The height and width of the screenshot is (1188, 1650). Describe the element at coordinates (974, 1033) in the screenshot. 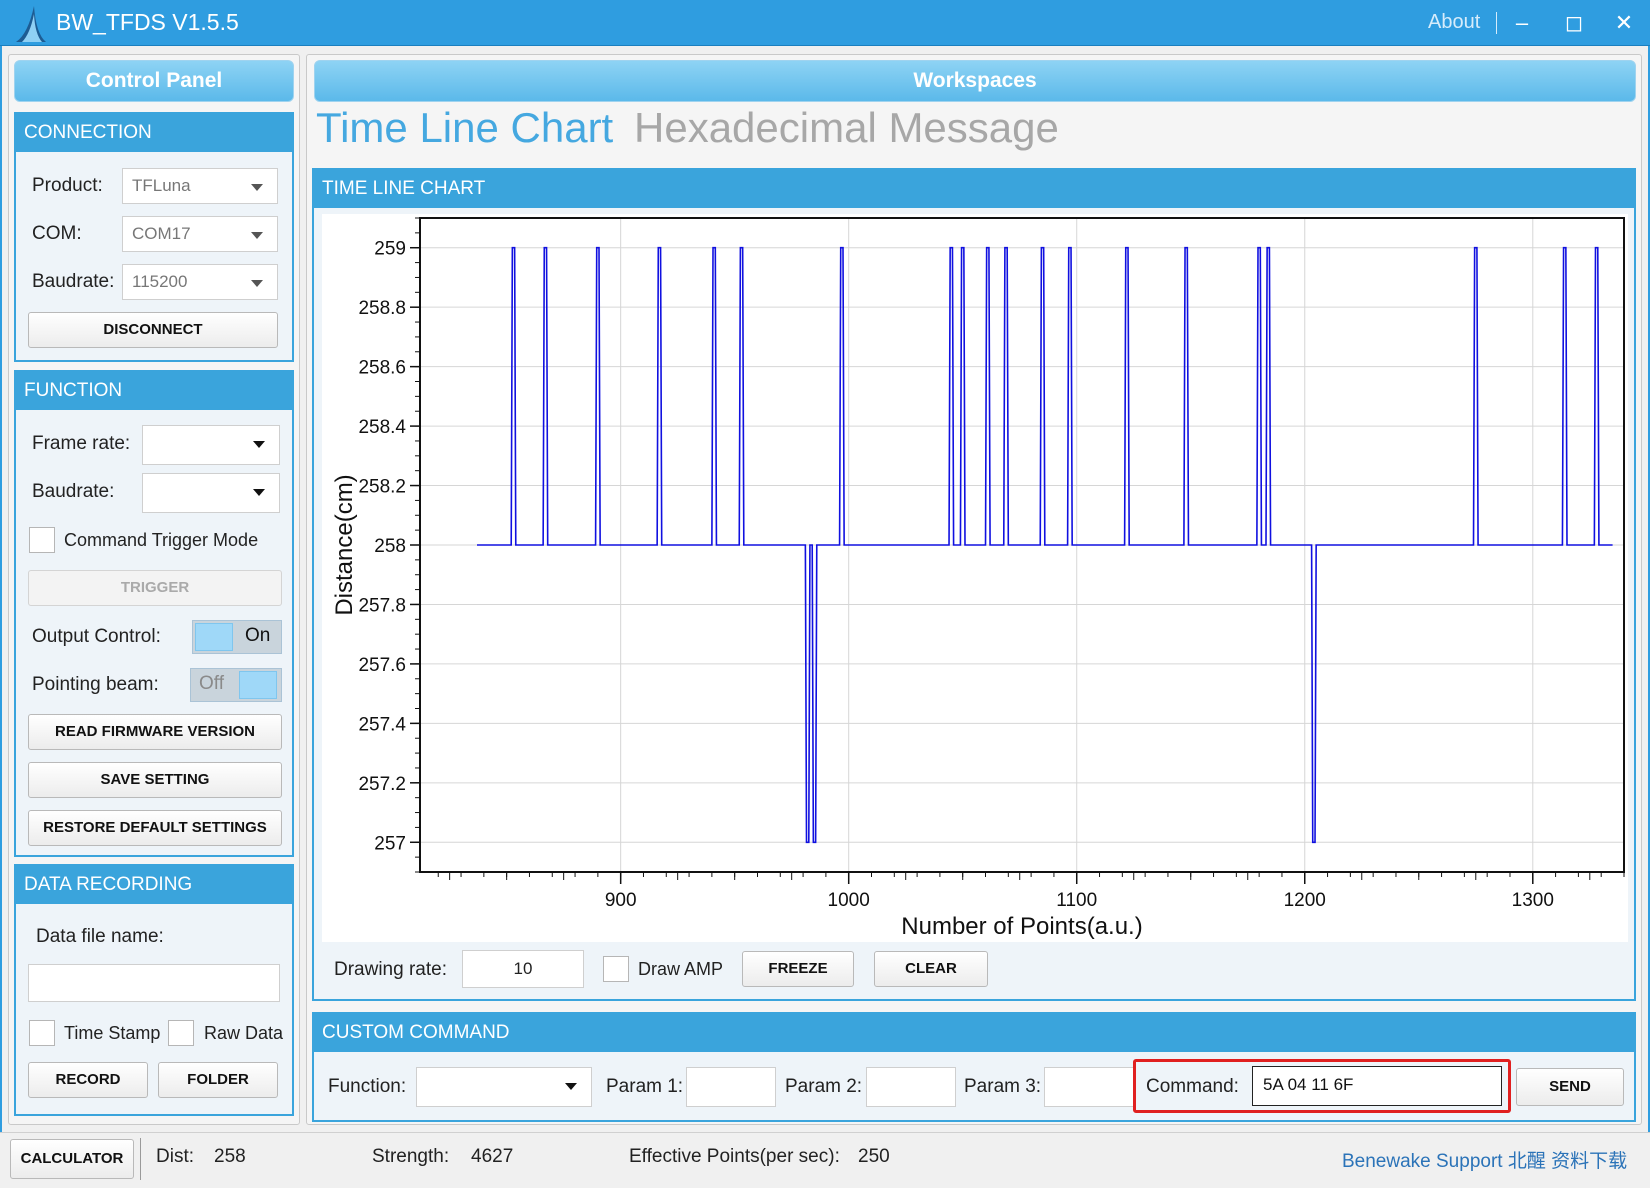

I see `custom-command-title: CUSTOM COMMAND` at that location.